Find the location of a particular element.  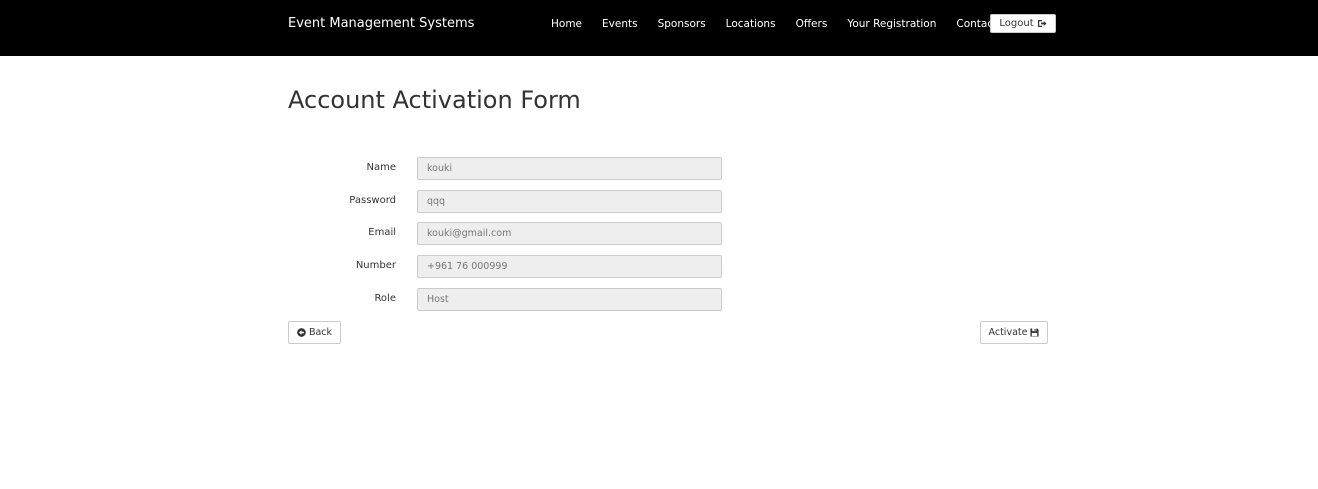

activate-button: Activate is located at coordinates (1014, 332).